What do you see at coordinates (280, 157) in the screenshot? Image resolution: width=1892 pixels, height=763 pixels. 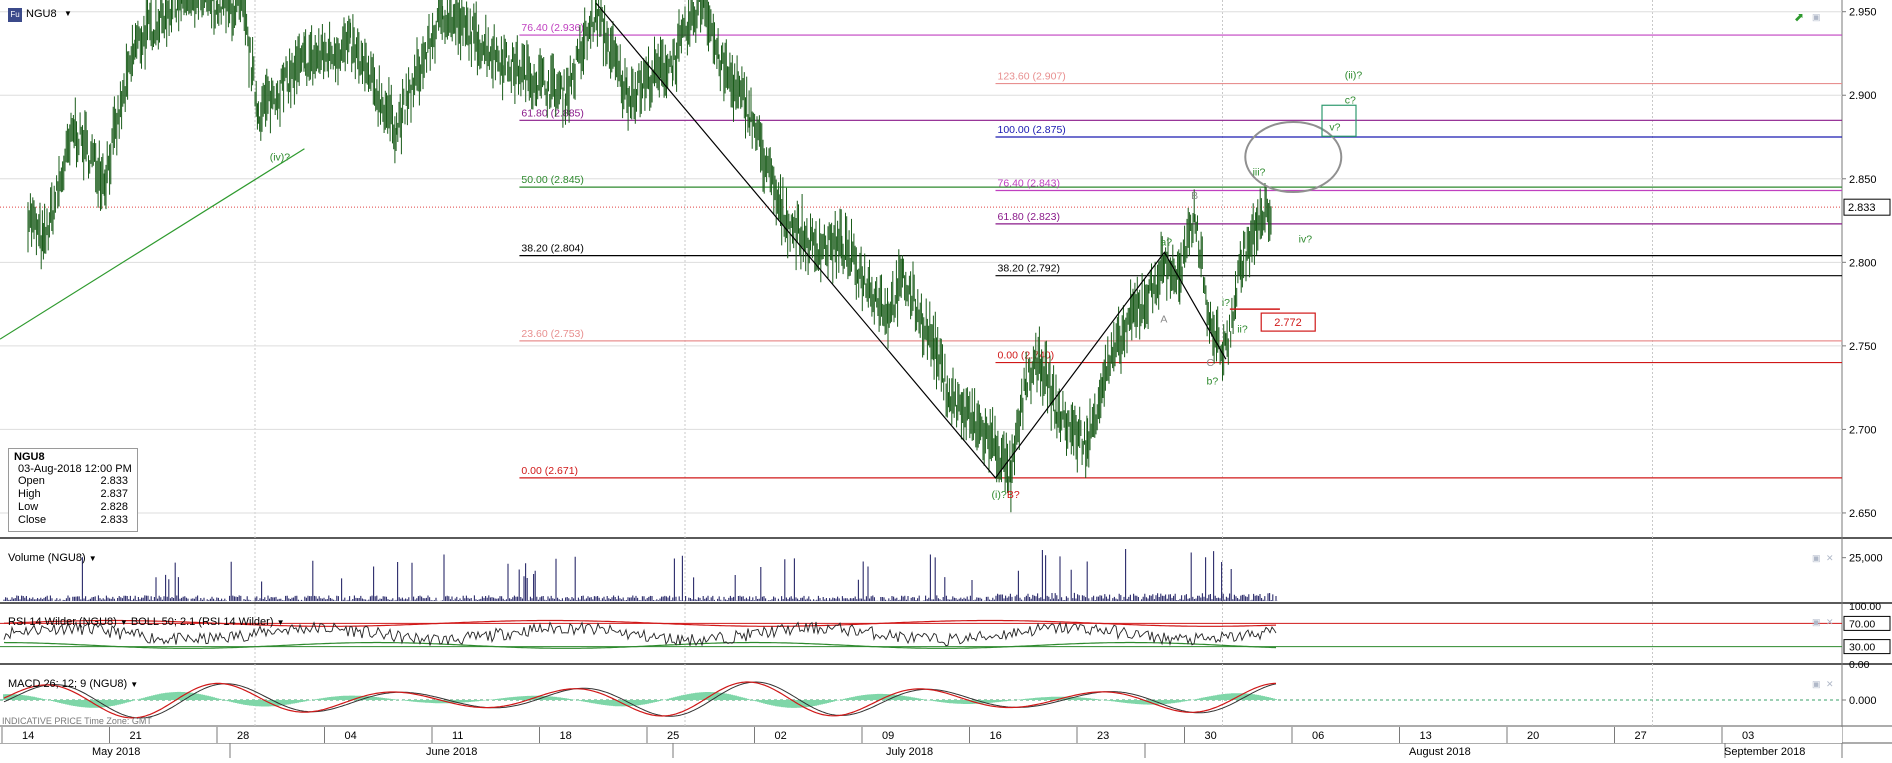 I see `wave-annotation: (iv)?` at bounding box center [280, 157].